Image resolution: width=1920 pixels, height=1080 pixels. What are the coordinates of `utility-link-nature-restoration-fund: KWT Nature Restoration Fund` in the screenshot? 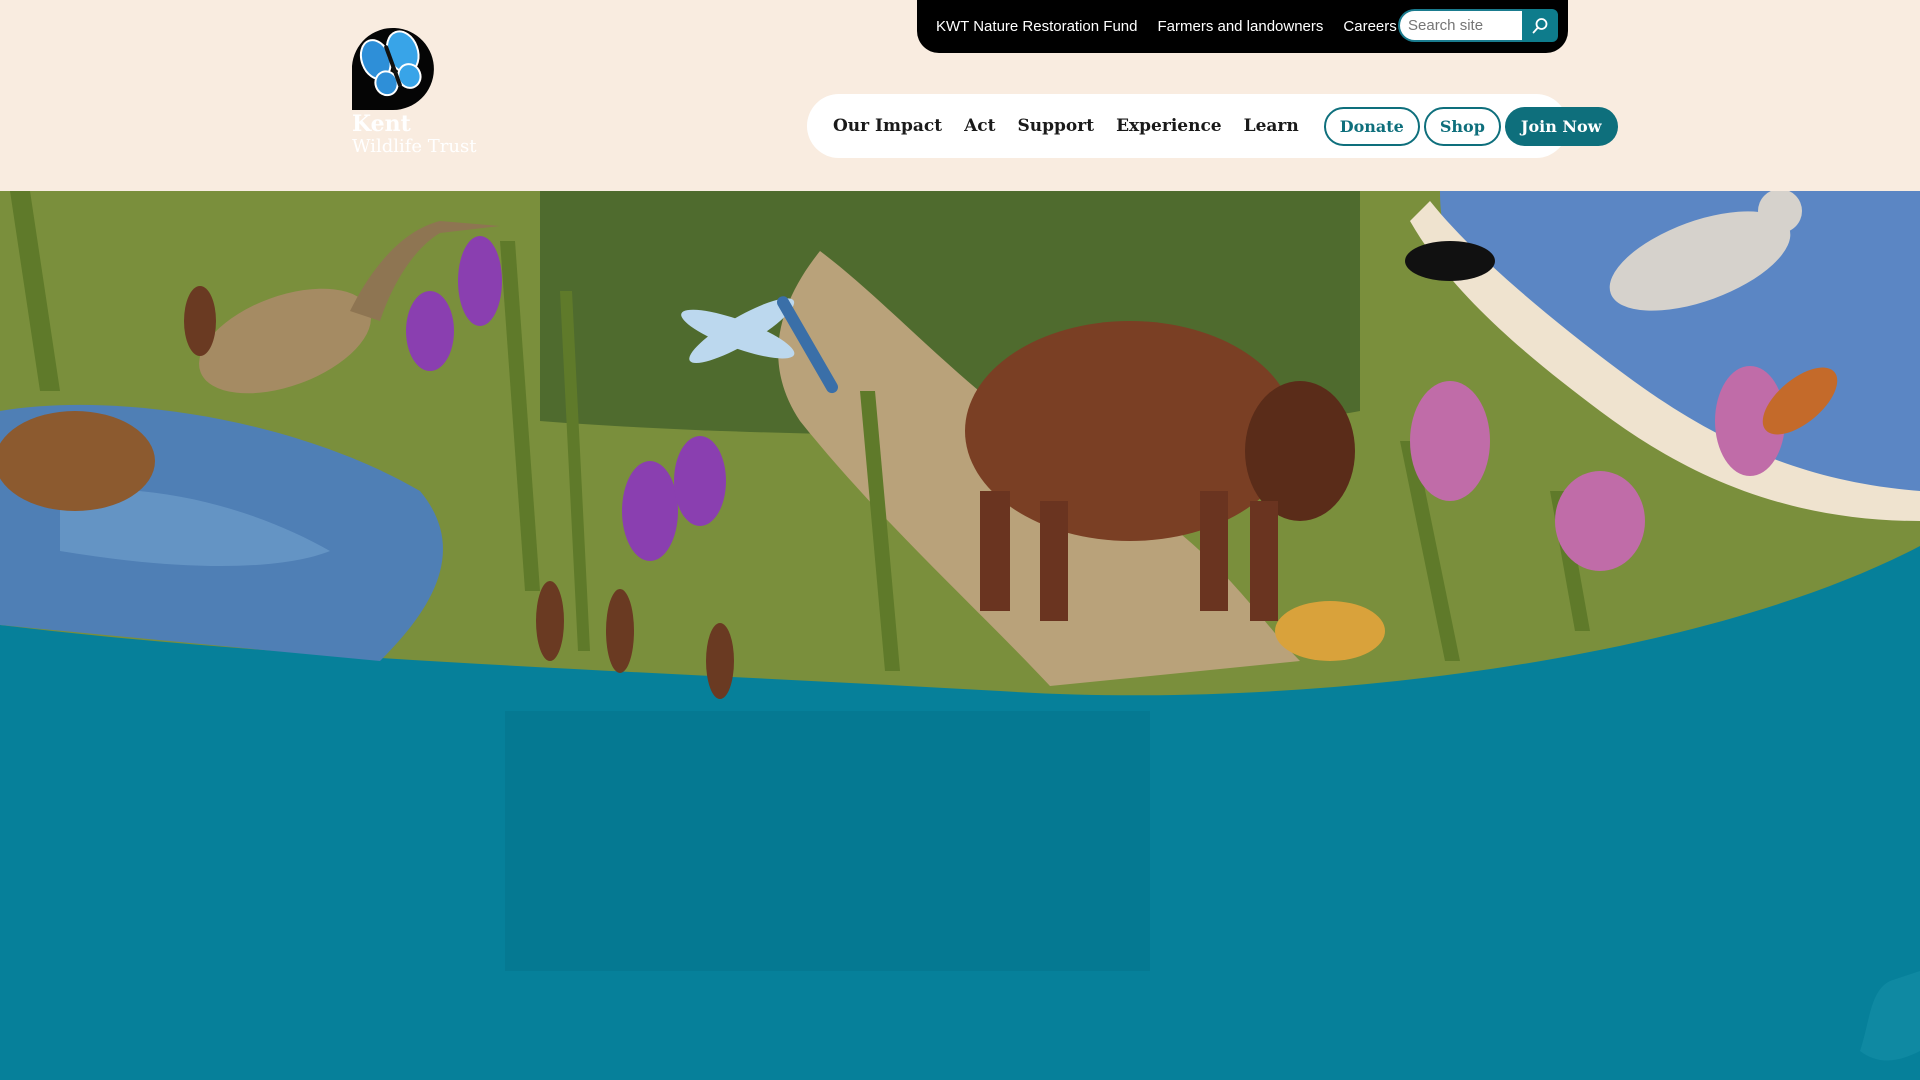 It's located at (1036, 26).